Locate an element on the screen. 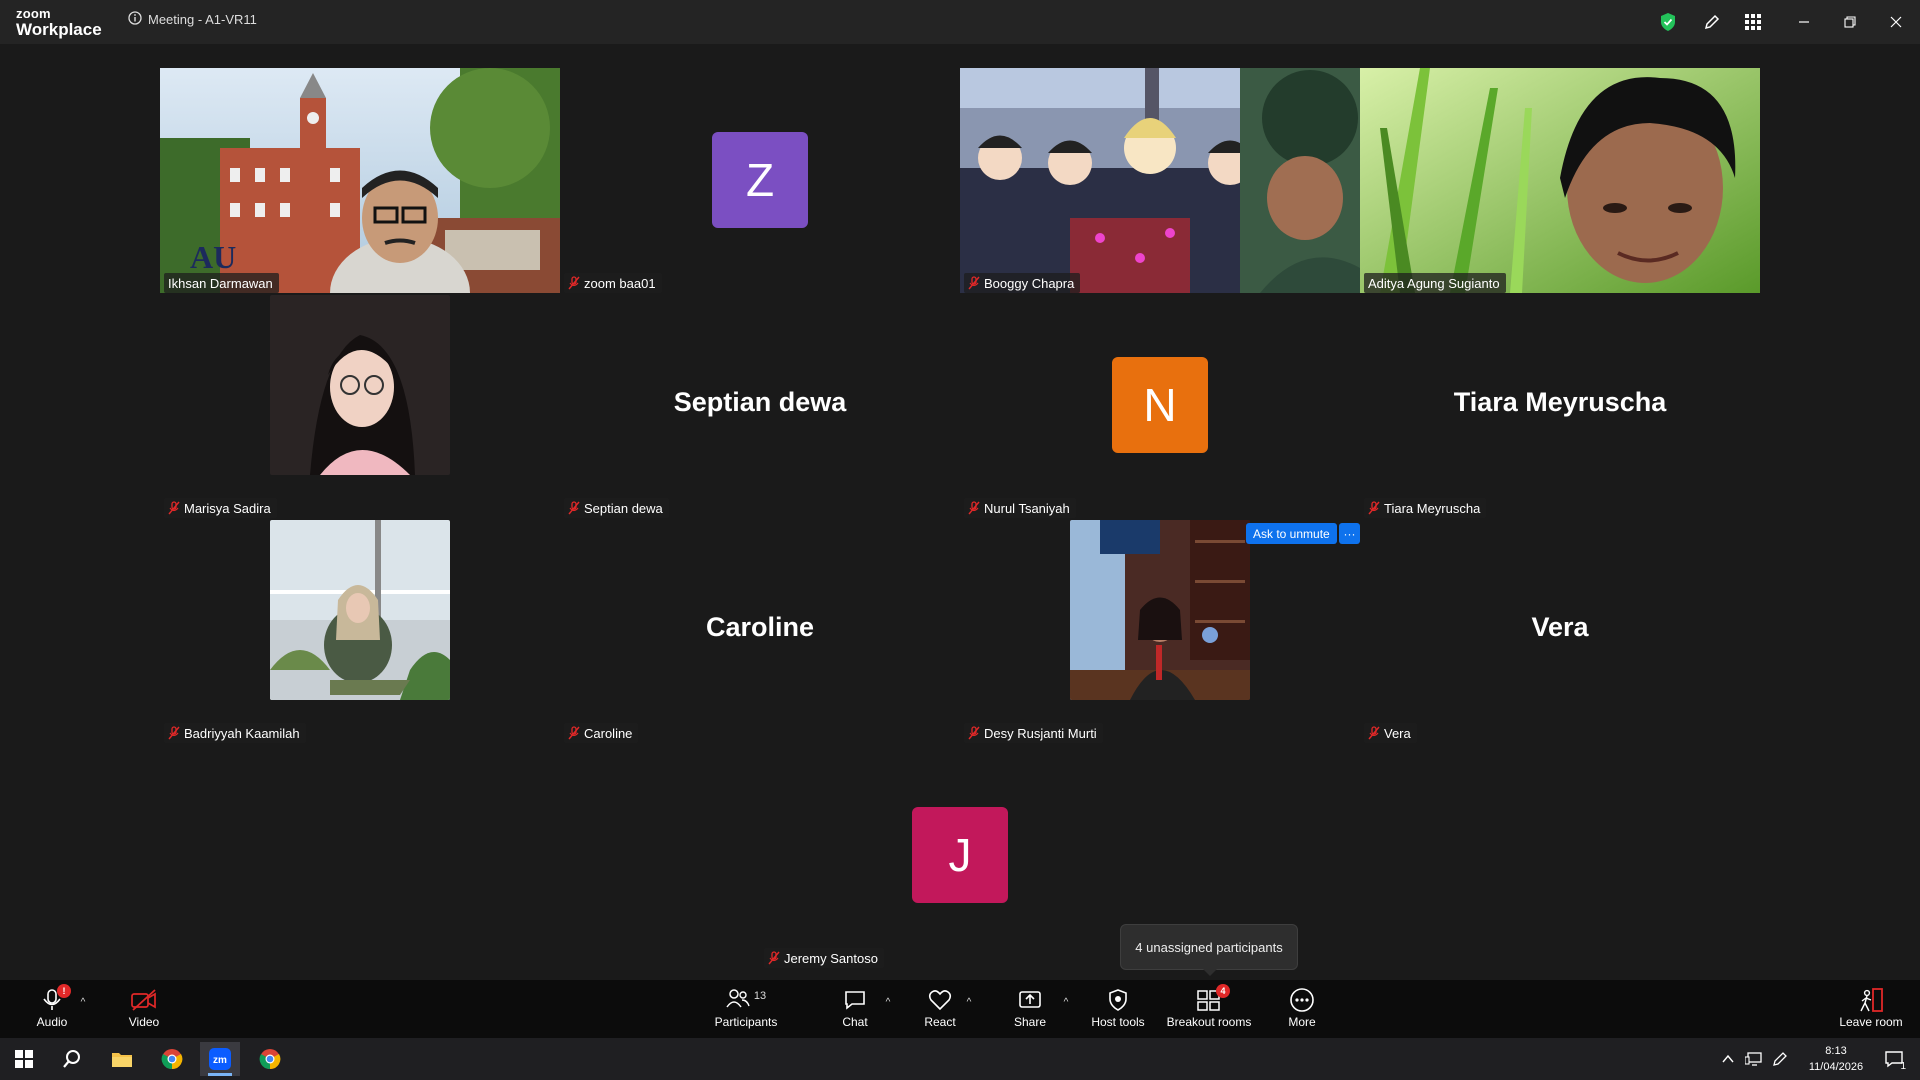 The width and height of the screenshot is (1920, 1080). react-button: React is located at coordinates (940, 1010).